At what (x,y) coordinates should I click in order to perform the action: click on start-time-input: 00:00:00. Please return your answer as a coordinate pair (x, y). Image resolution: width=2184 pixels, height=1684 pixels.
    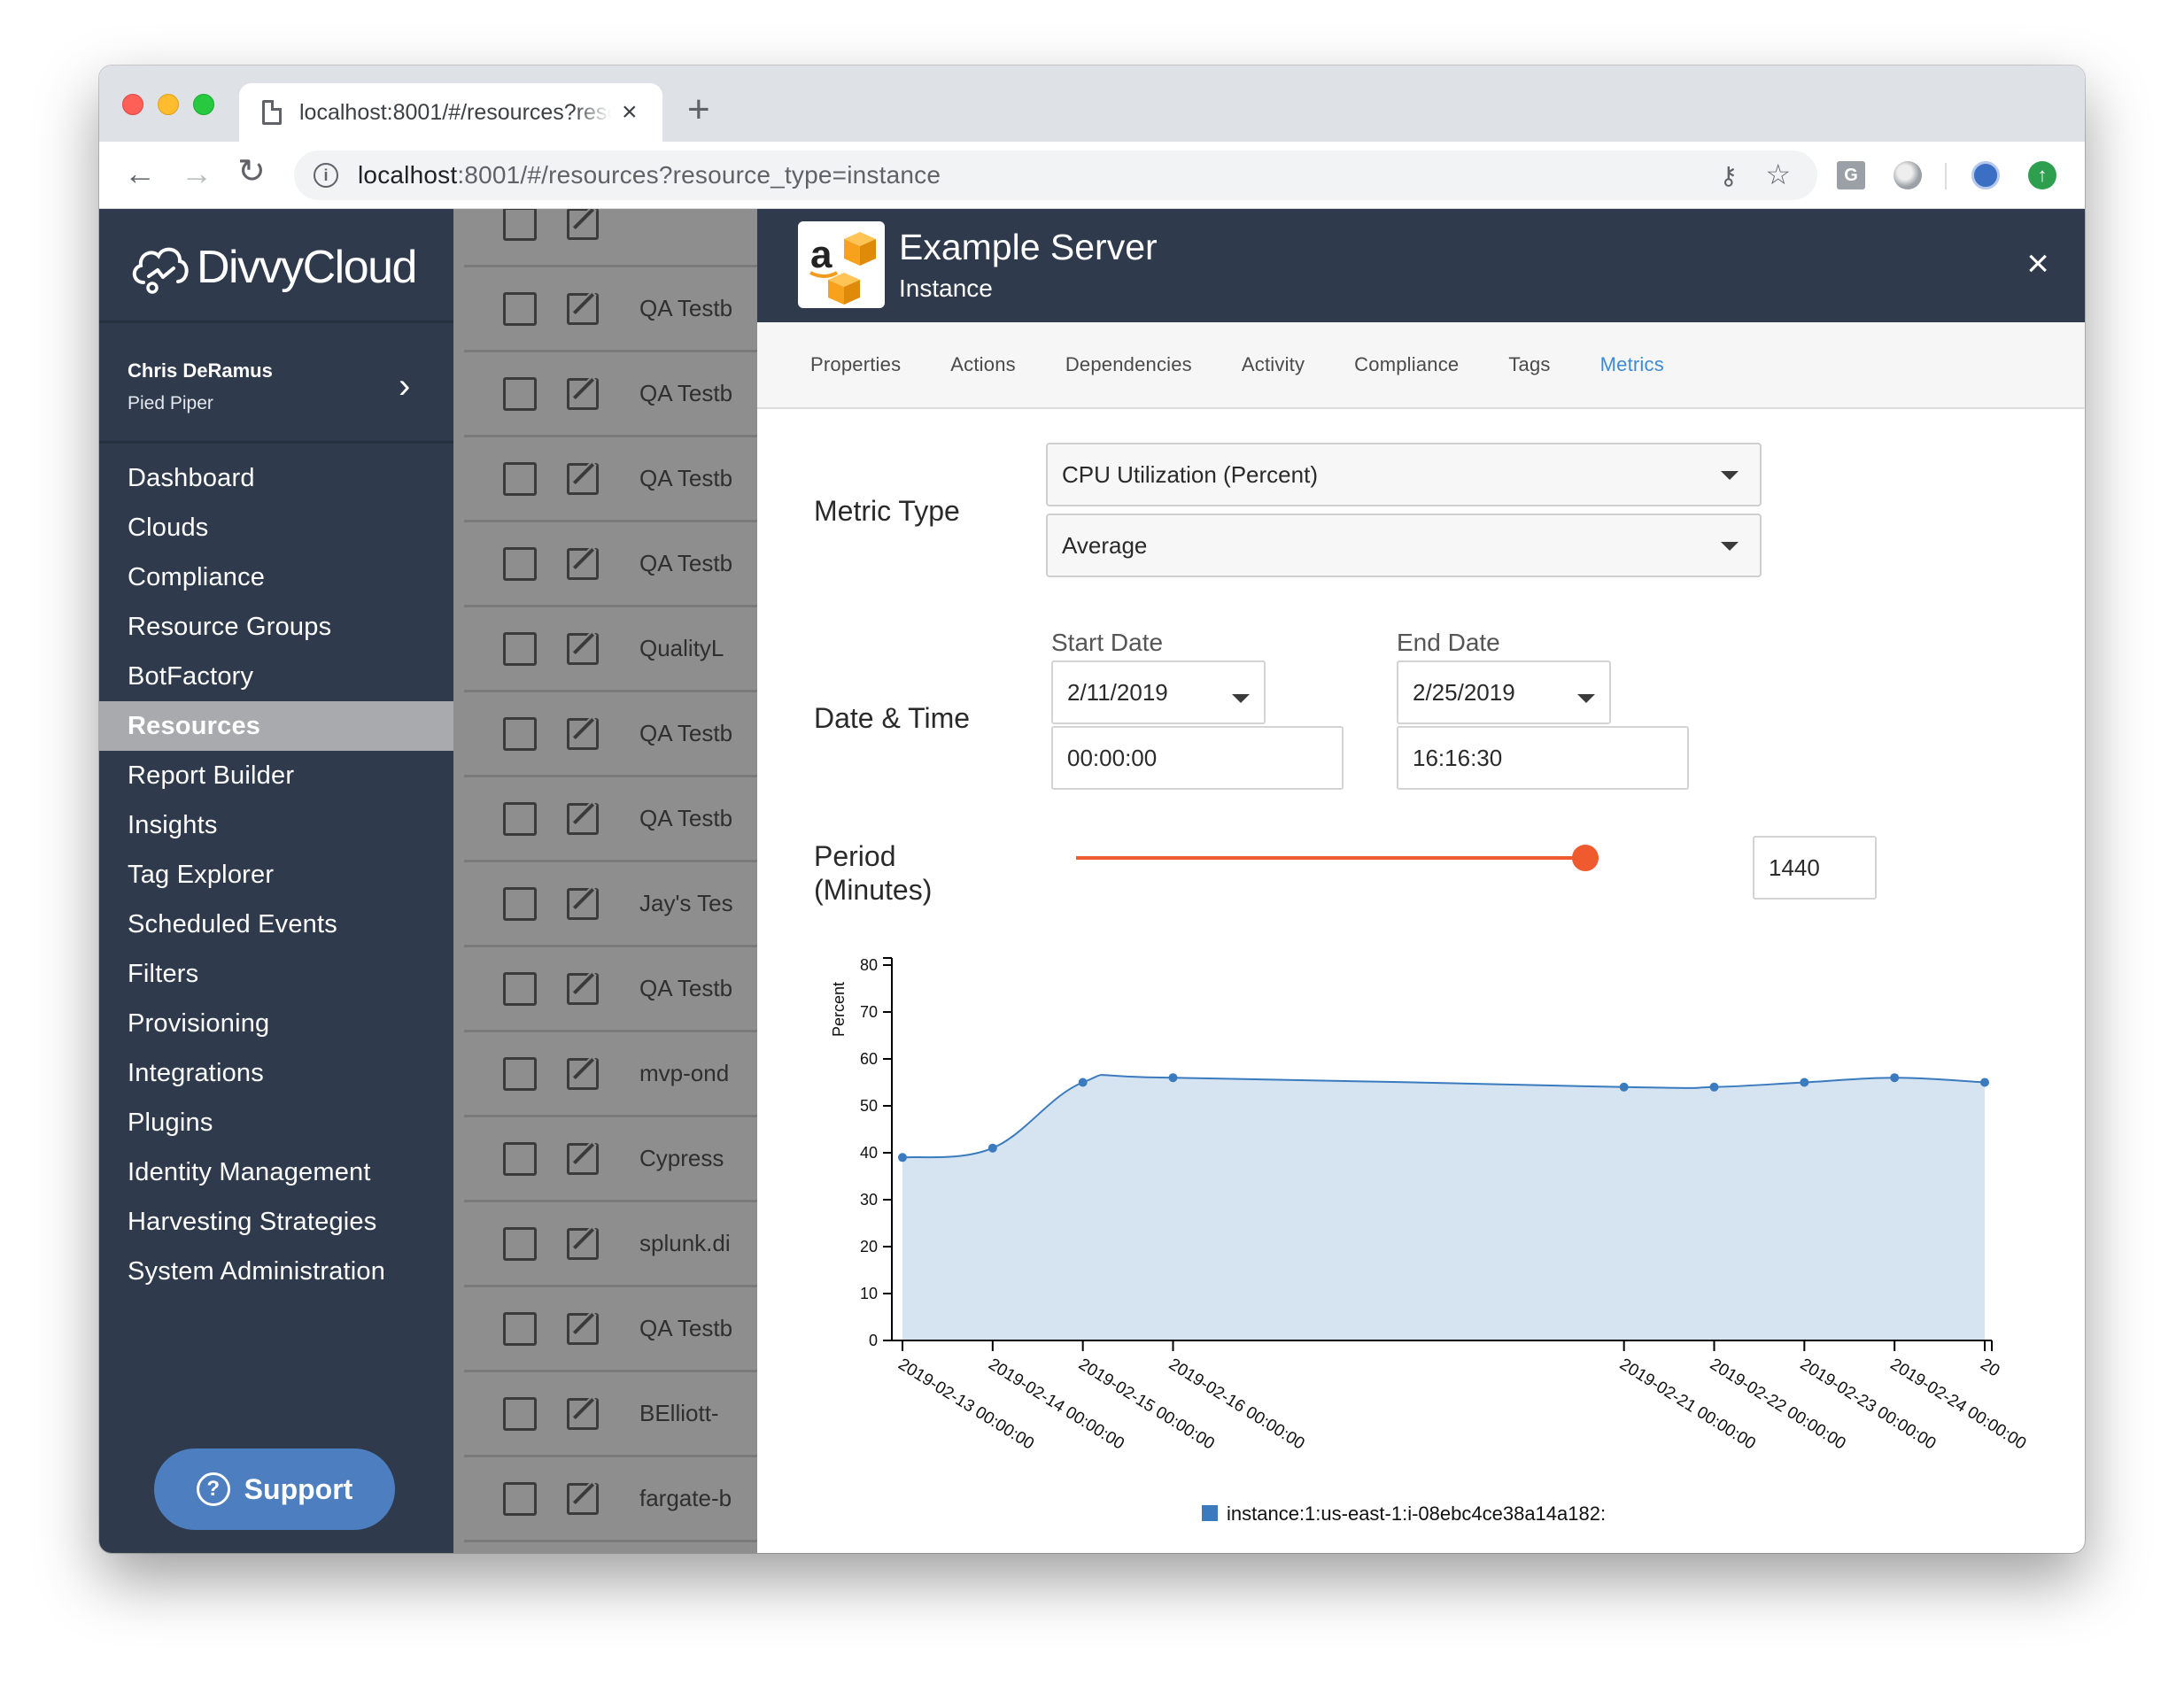
    Looking at the image, I should click on (1197, 758).